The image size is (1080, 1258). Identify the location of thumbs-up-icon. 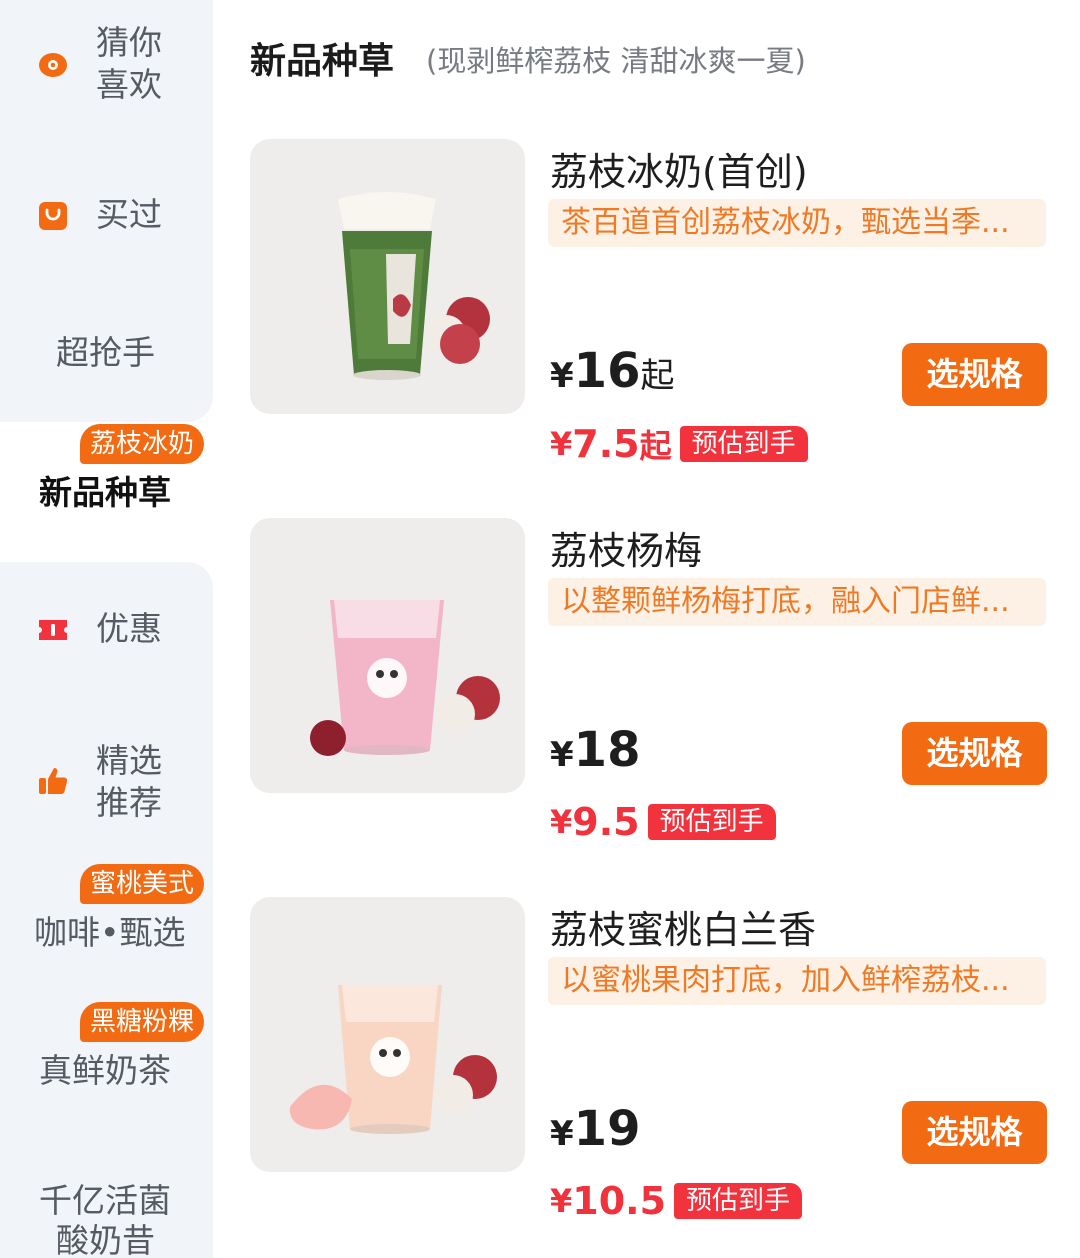
(53, 781).